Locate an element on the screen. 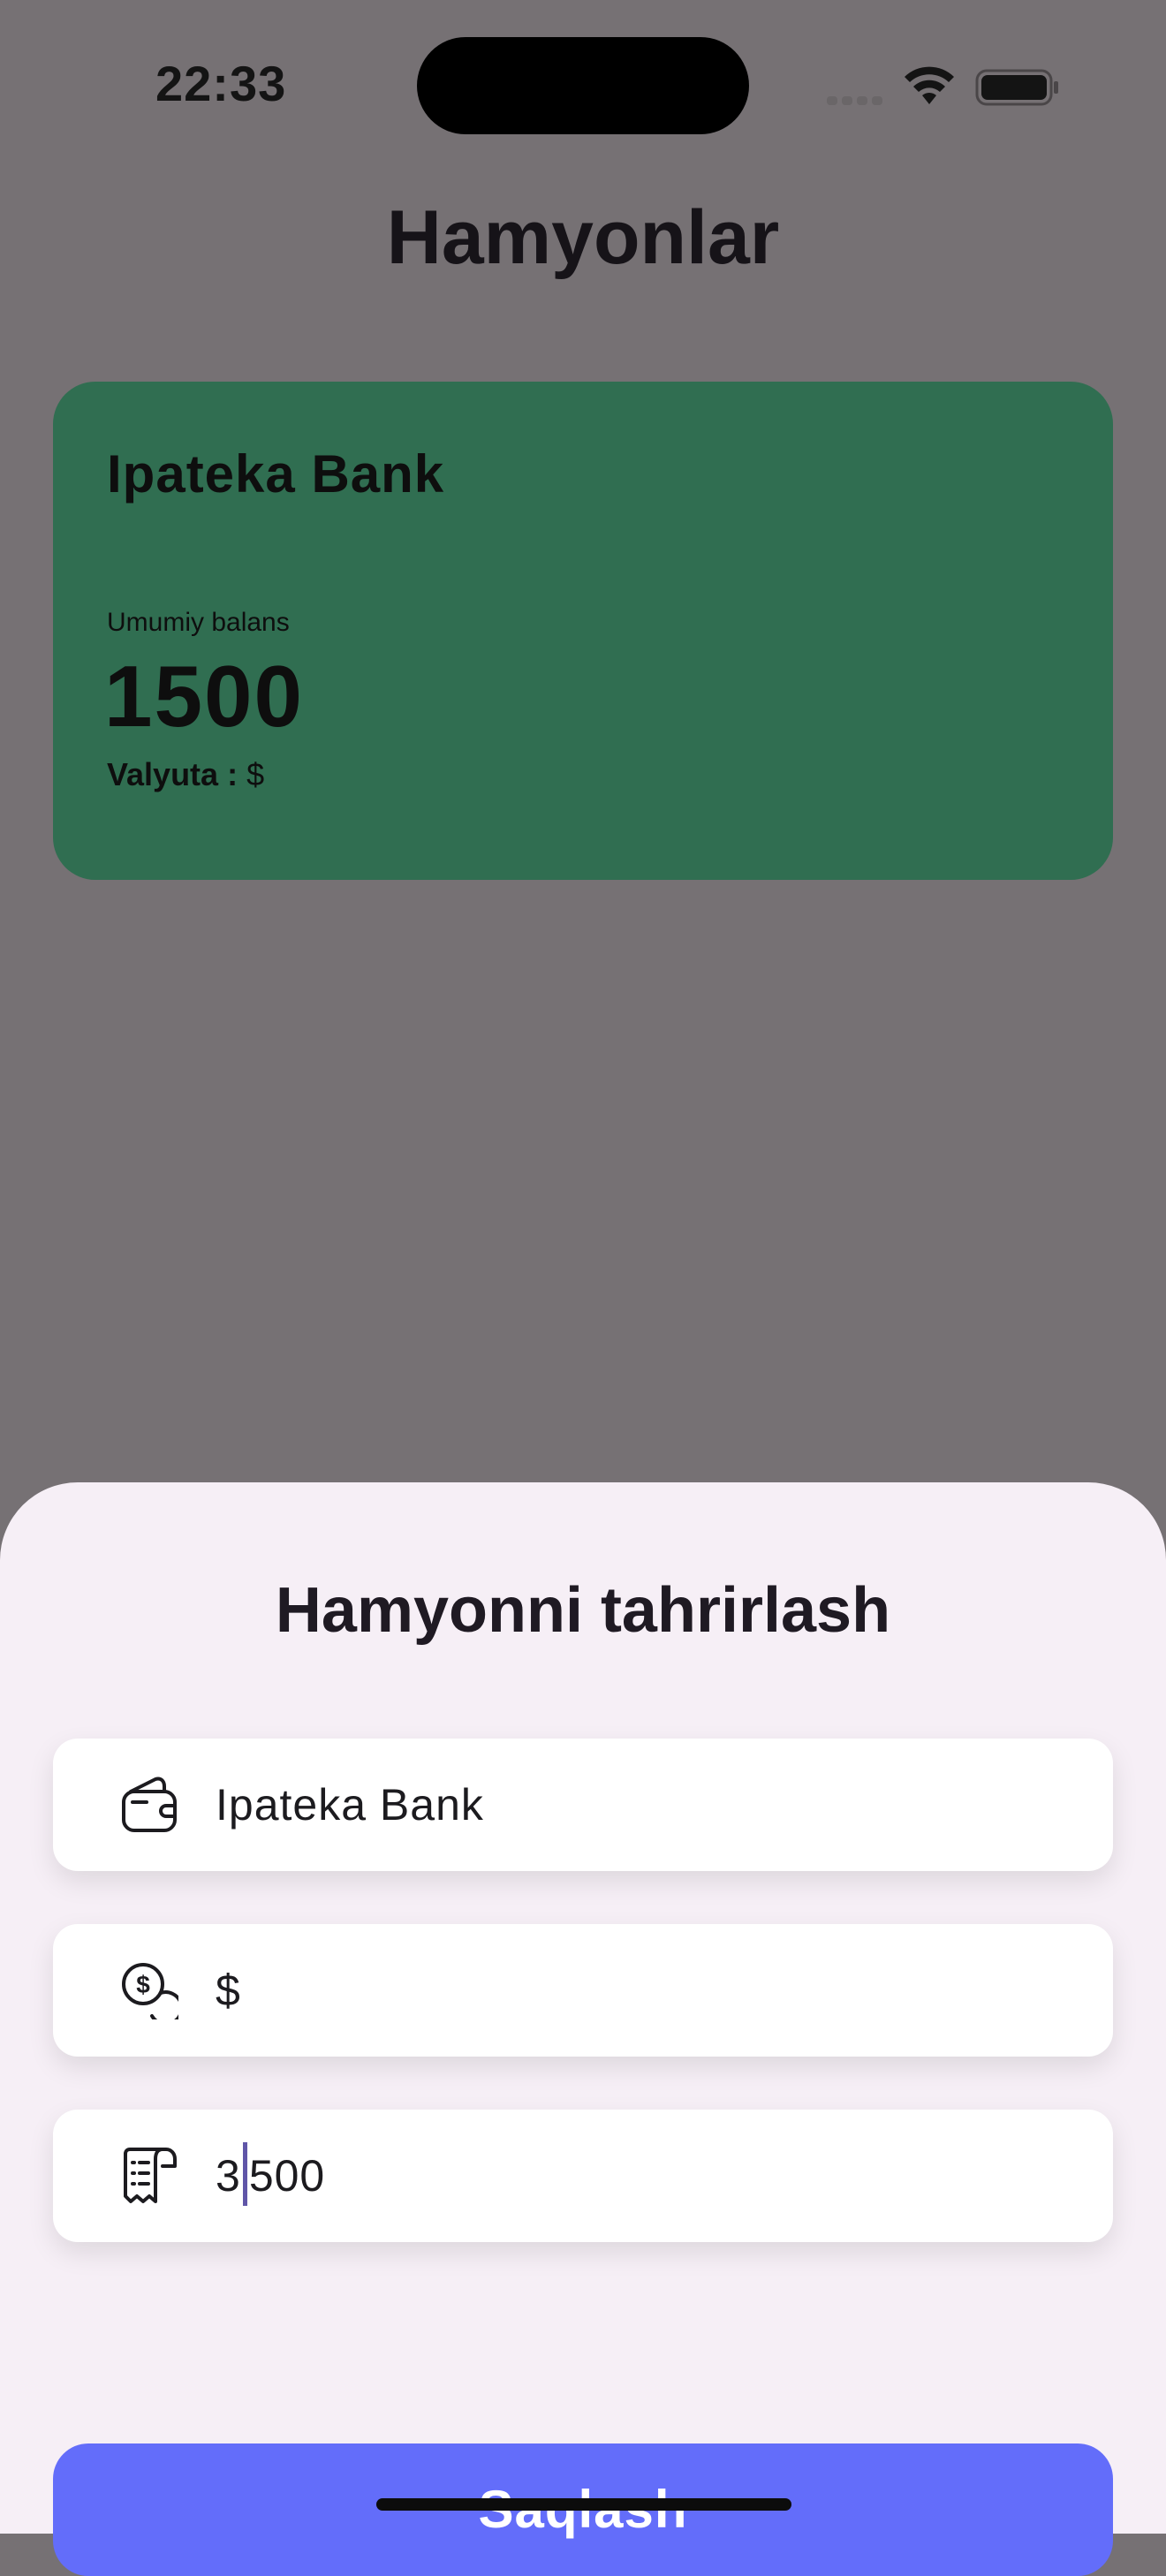  balance-value: 1500 is located at coordinates (204, 696).